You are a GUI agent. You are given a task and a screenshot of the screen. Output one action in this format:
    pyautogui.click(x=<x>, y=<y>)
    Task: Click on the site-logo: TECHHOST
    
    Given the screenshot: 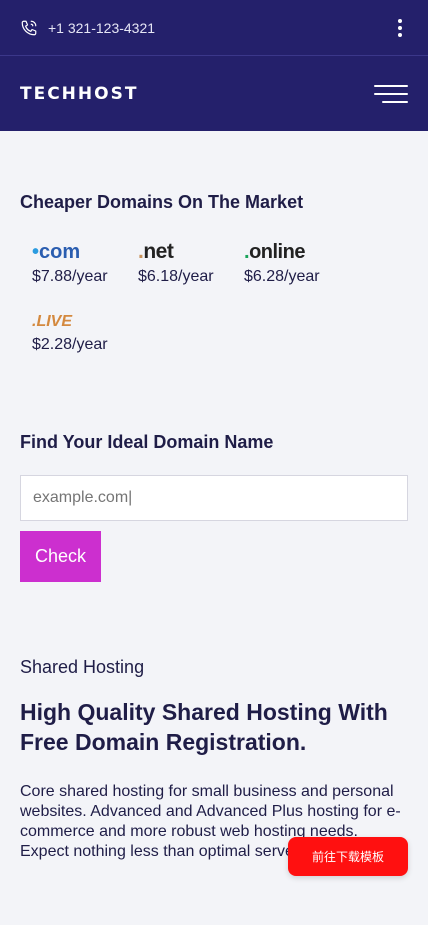 What is the action you would take?
    pyautogui.click(x=79, y=94)
    